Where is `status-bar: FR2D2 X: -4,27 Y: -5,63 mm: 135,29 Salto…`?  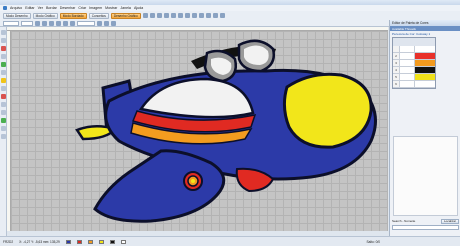
status-bar: FR2D2 X: -4,27 Y: -5,63 mm: 135,29 Salto… is located at coordinates (230, 241).